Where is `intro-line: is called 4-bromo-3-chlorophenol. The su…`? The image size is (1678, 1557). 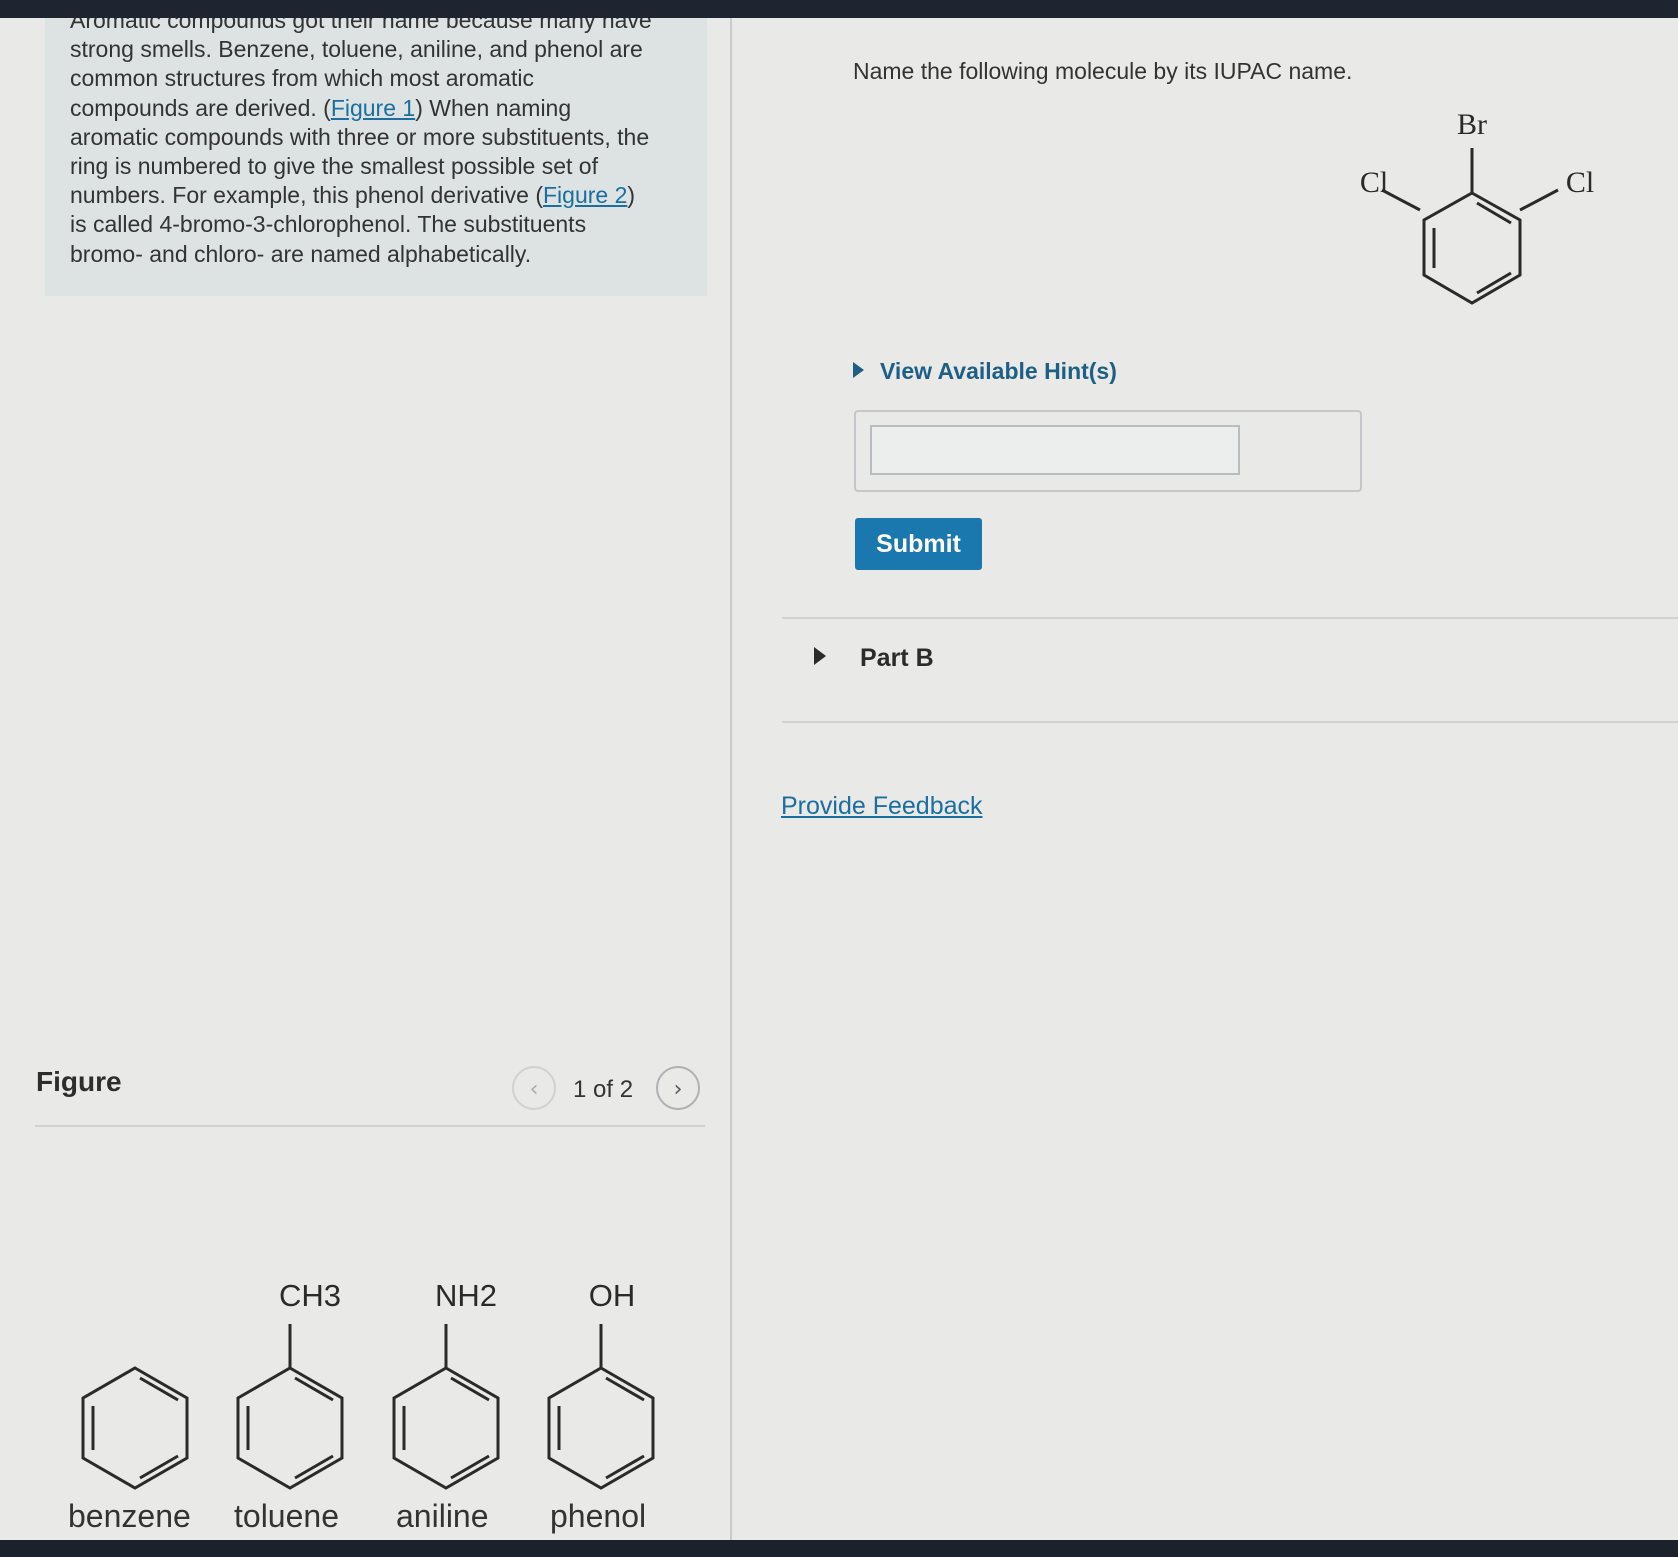 intro-line: is called 4-bromo-3-chlorophenol. The su… is located at coordinates (328, 224).